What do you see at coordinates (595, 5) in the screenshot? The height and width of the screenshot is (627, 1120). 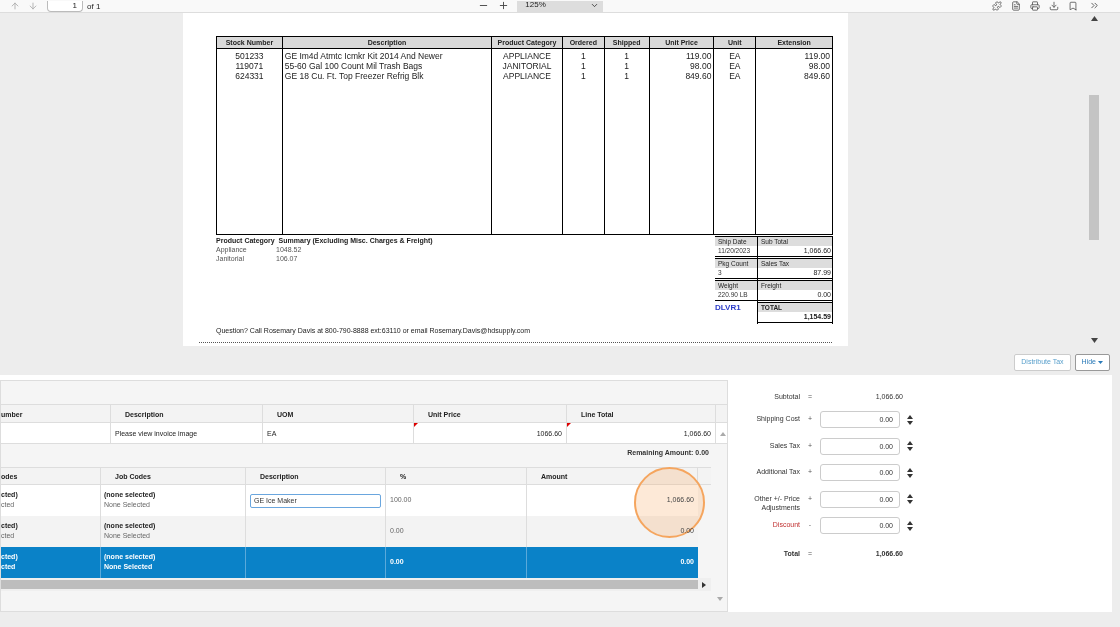 I see `chevron-down-icon` at bounding box center [595, 5].